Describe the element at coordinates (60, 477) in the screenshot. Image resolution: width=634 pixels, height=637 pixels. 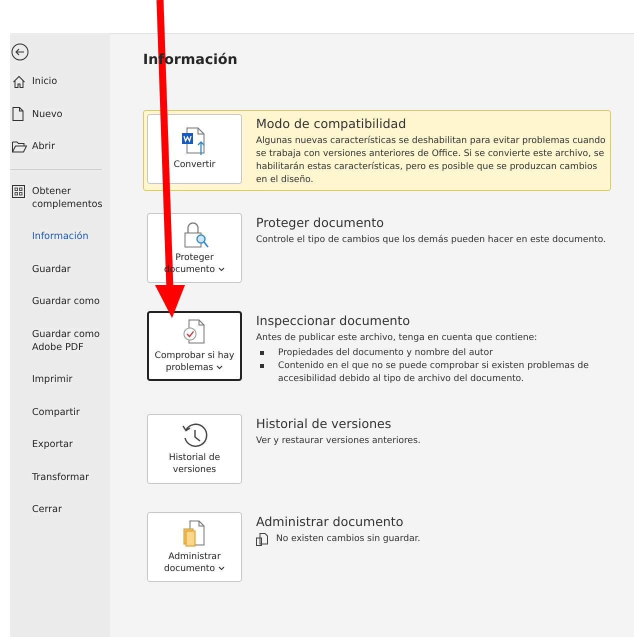
I see `sidebar-item: Transformar` at that location.